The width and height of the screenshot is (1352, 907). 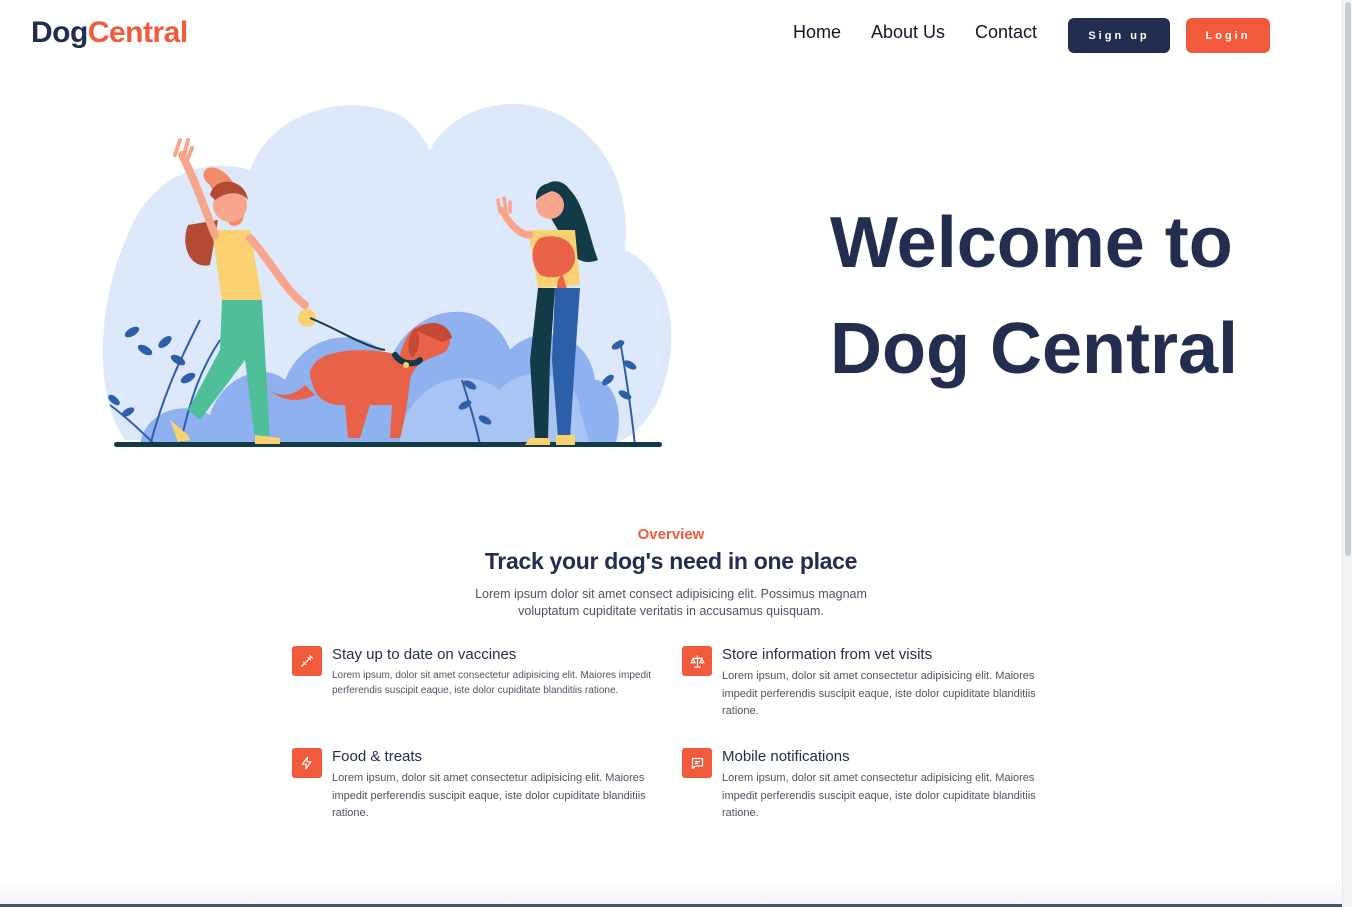 I want to click on logo-part-central: Central, so click(x=137, y=32).